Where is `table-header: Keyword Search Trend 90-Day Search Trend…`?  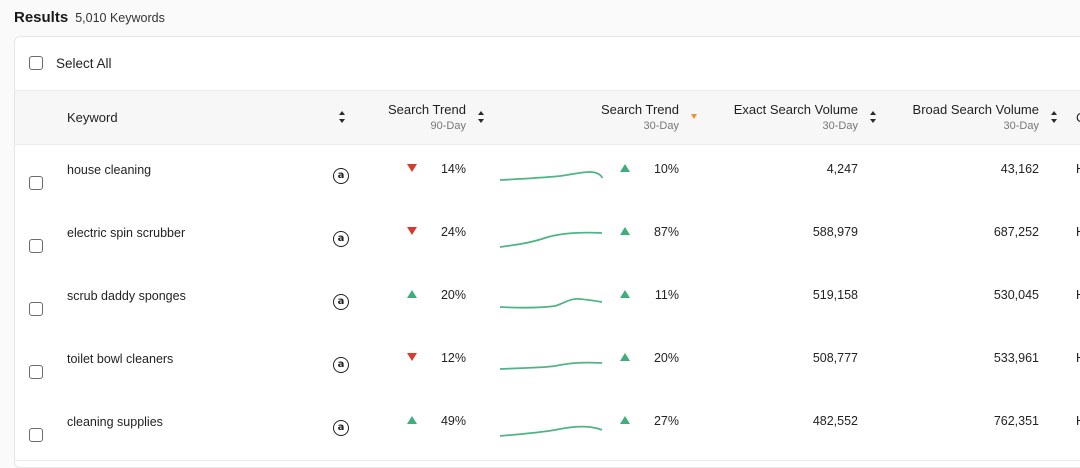
table-header: Keyword Search Trend 90-Day Search Trend… is located at coordinates (547, 118).